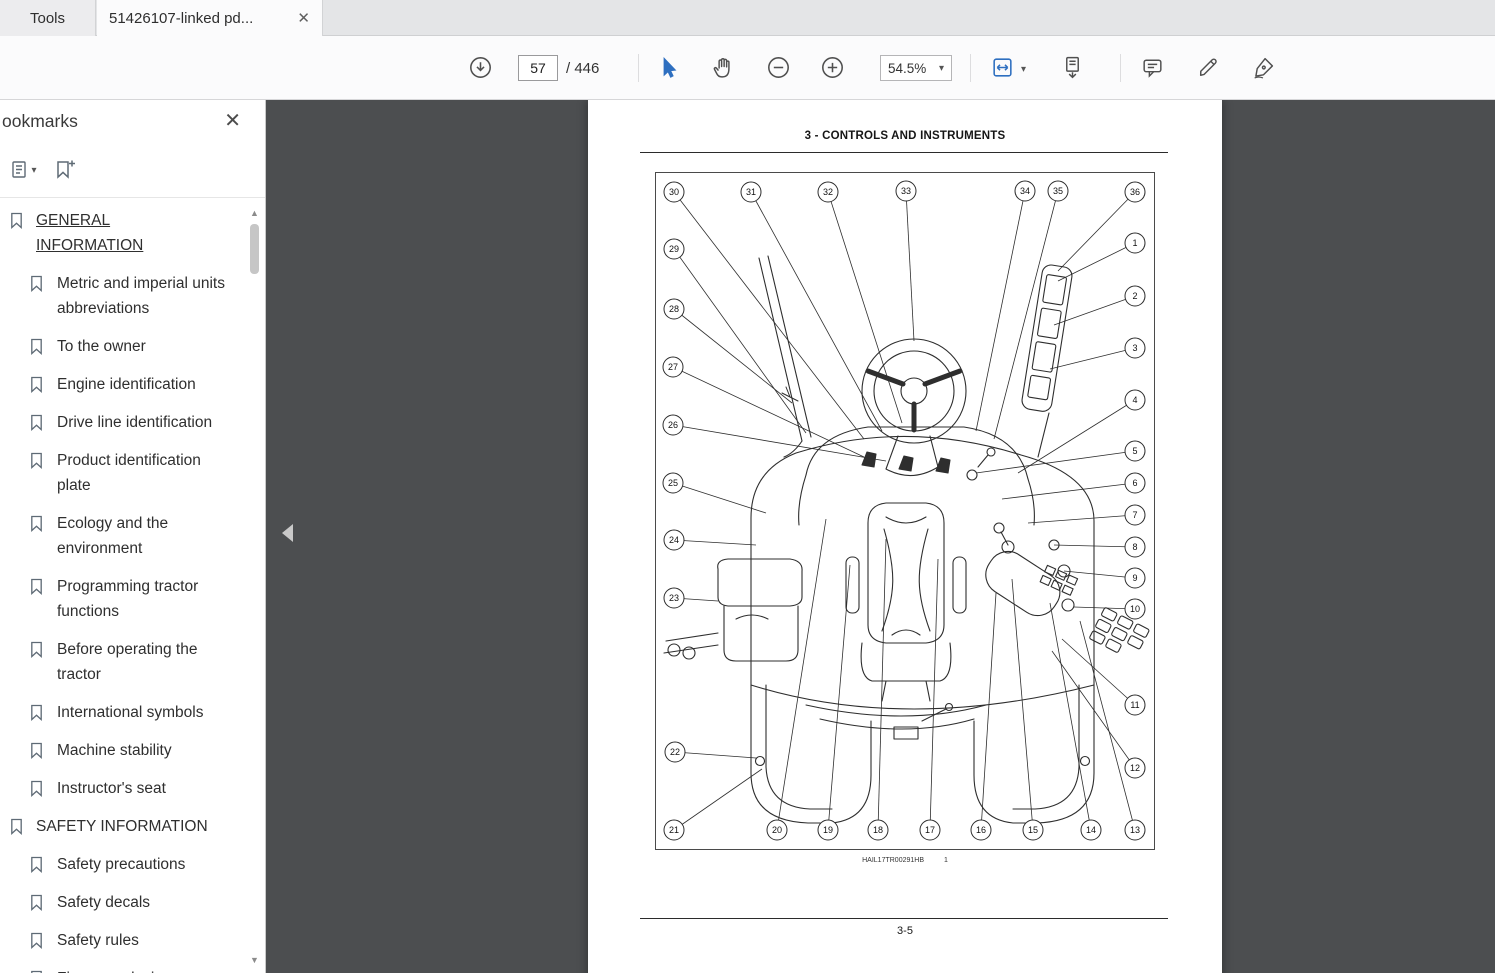 The image size is (1495, 973). I want to click on toolbar: / 446 54.5% ▾ ▾, so click(747, 68).